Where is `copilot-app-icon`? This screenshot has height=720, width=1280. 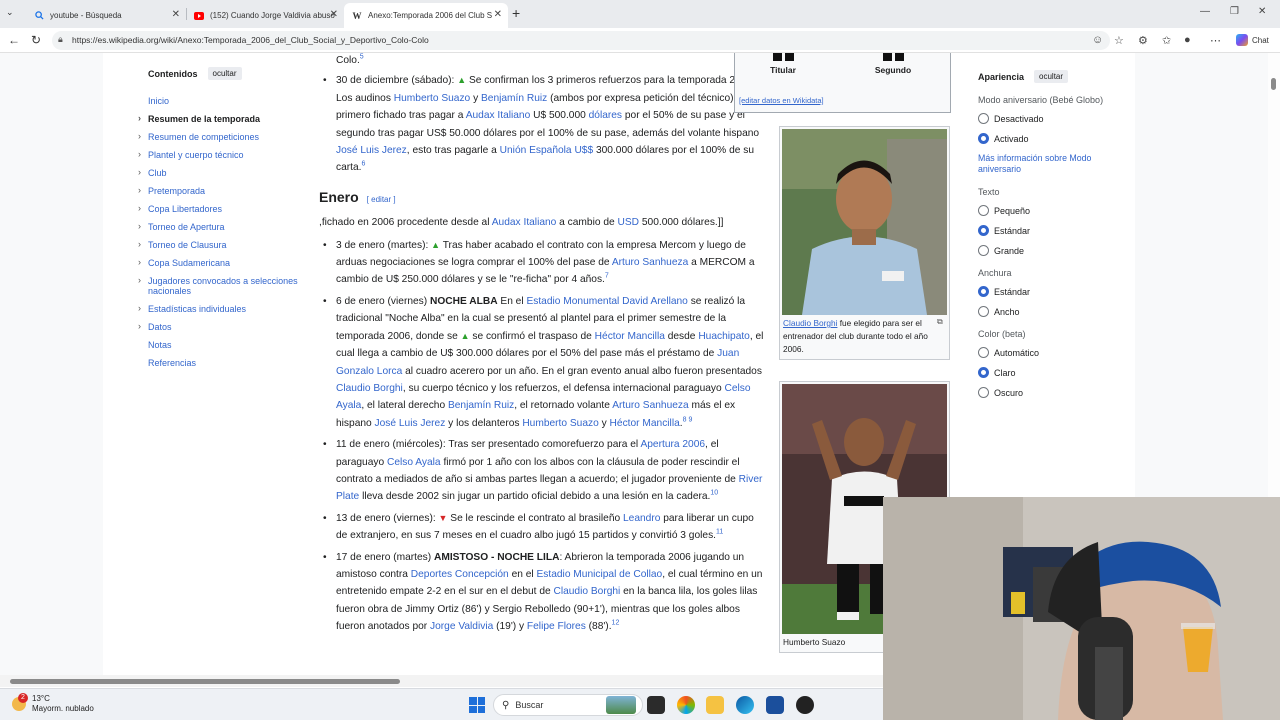 copilot-app-icon is located at coordinates (686, 705).